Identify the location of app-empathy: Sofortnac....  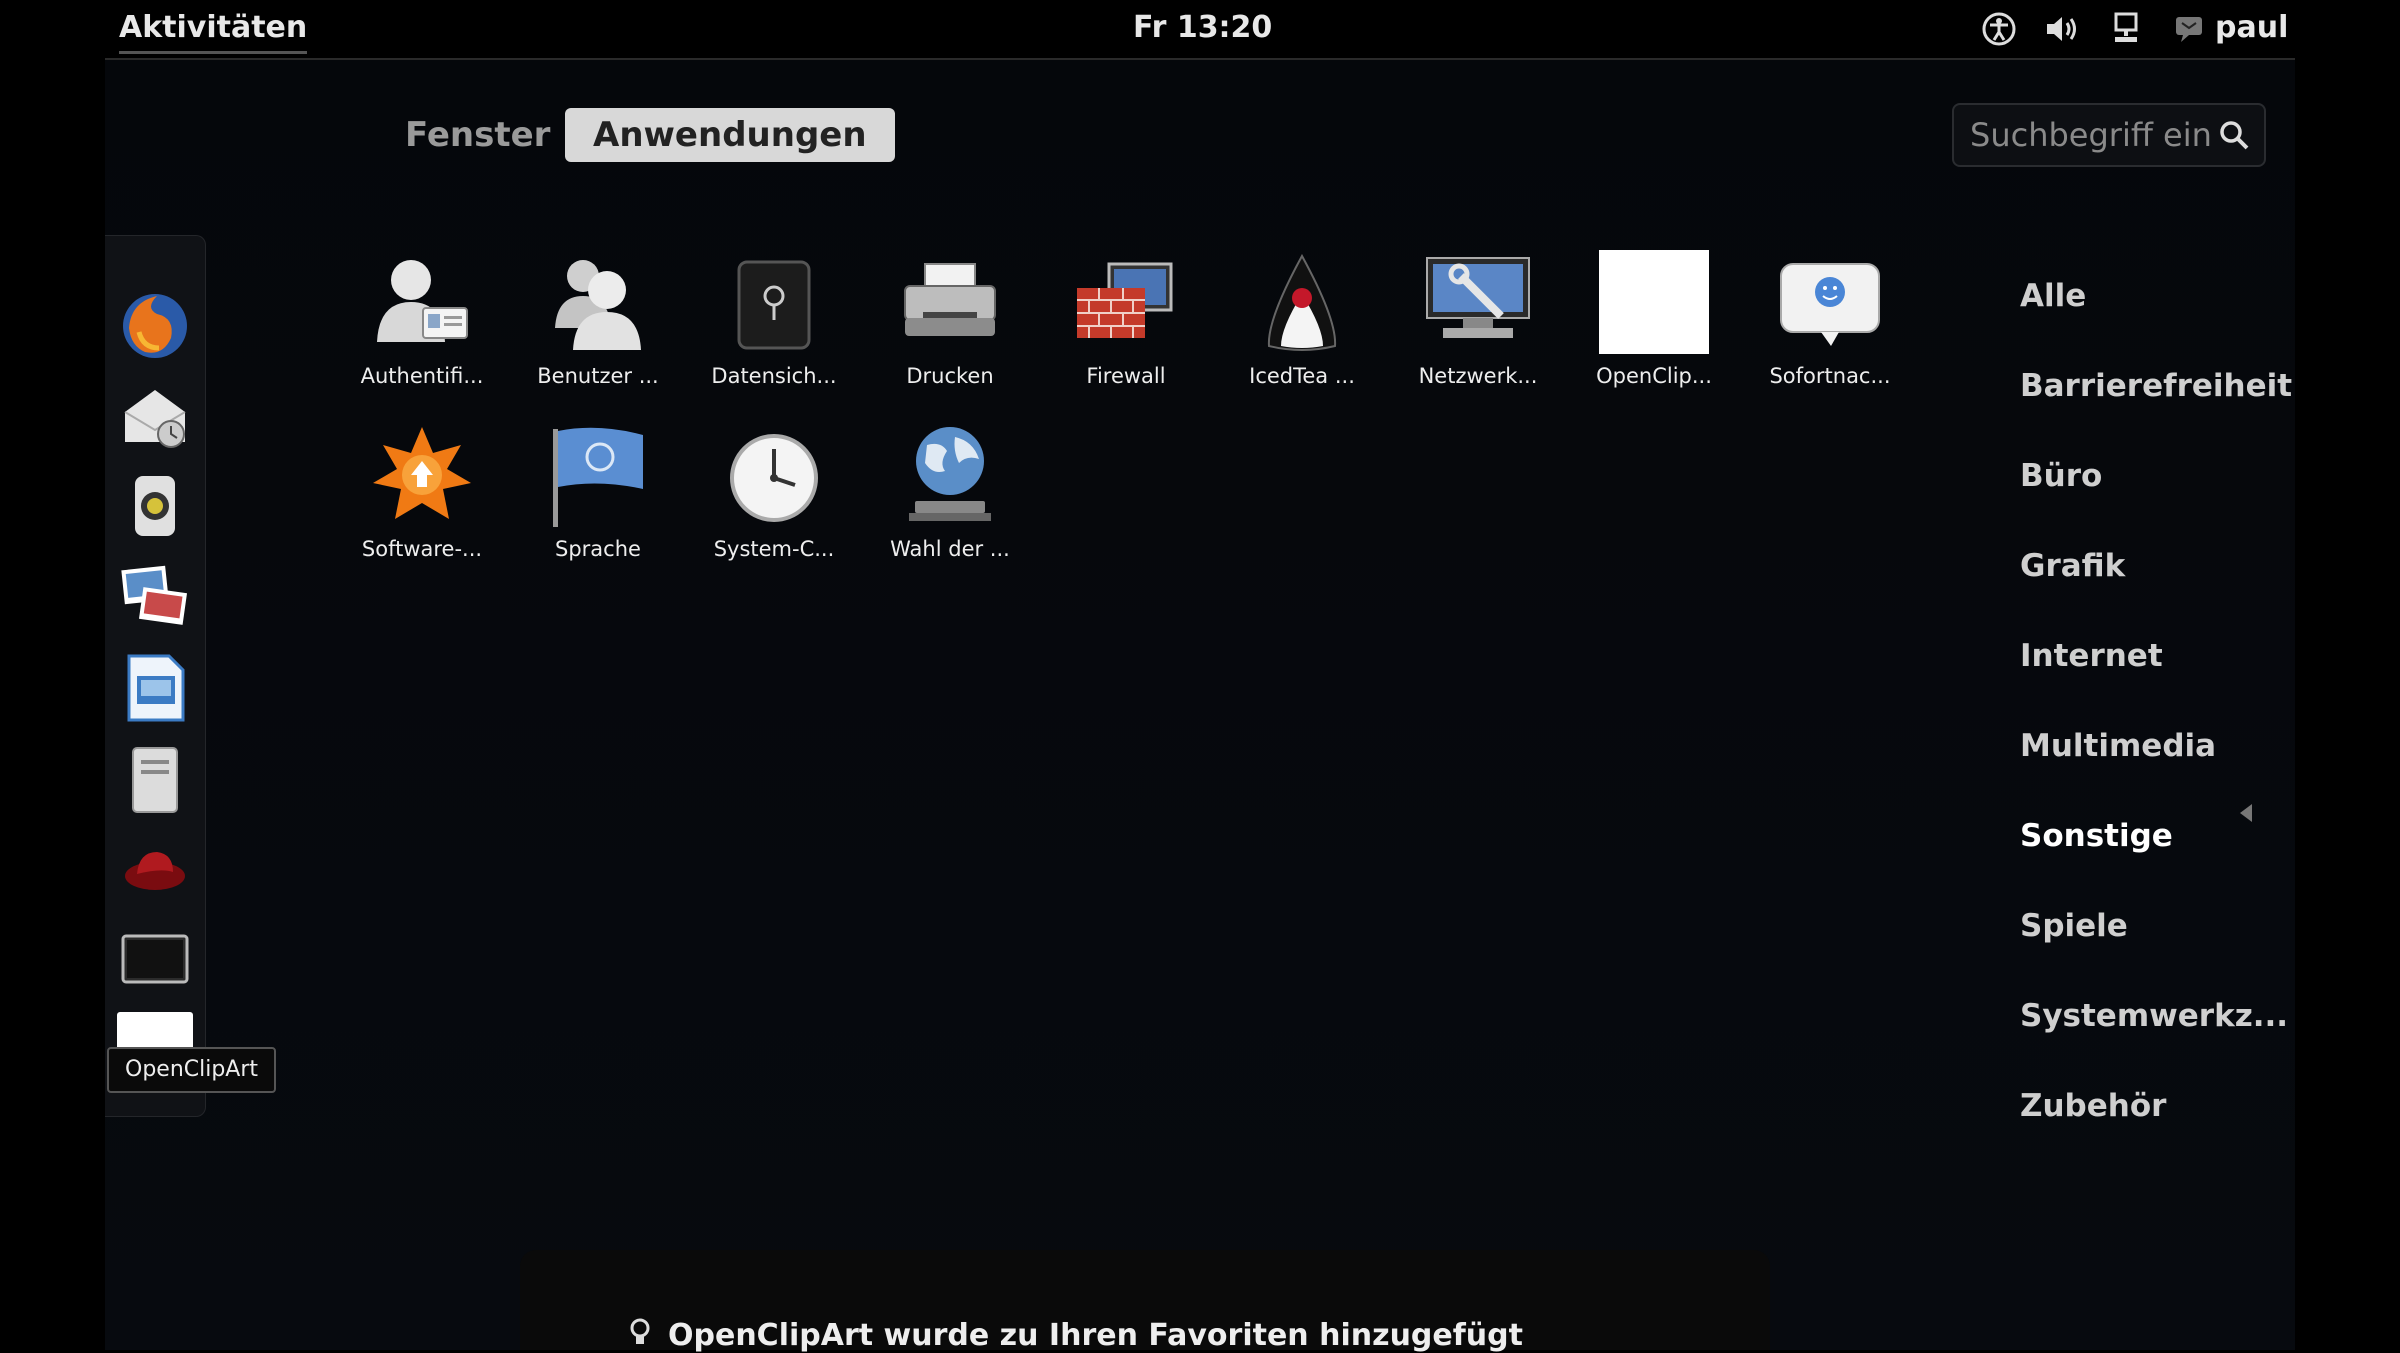
(1830, 319).